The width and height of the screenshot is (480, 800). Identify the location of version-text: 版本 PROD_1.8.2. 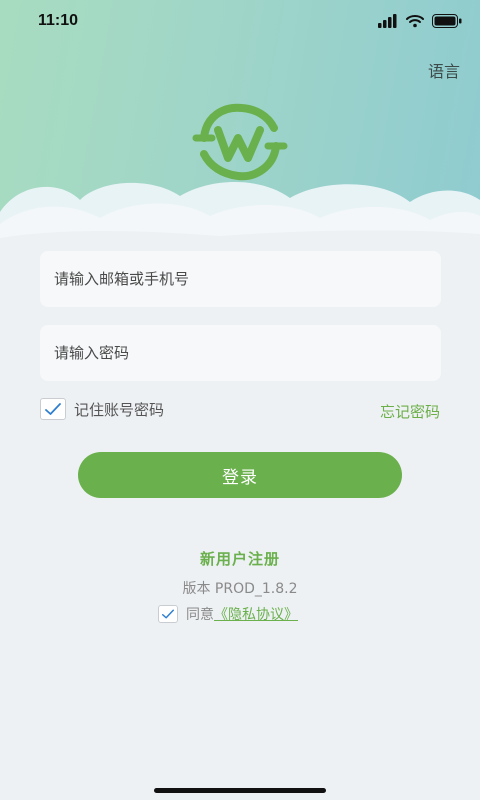
(240, 589).